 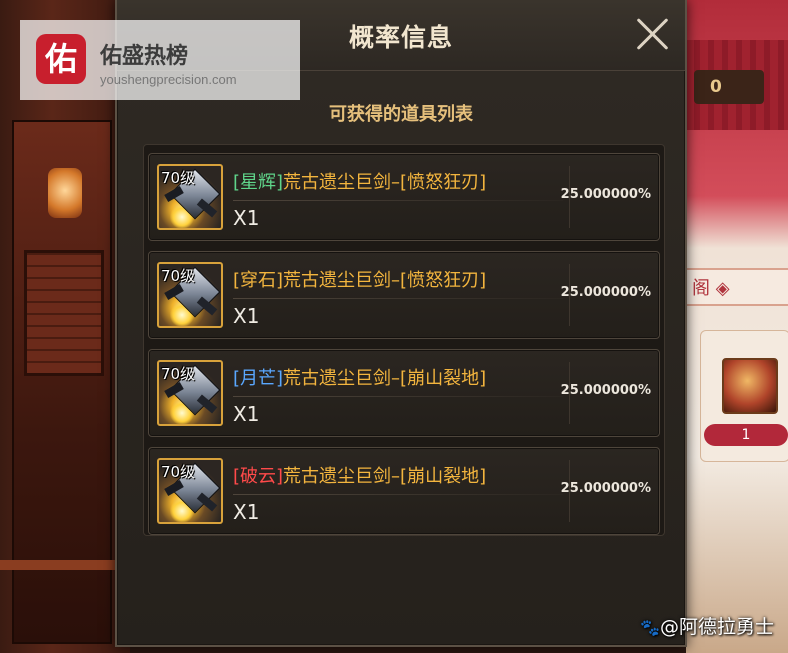 What do you see at coordinates (737, 287) in the screenshot?
I see `background-tab: 阁 ◈` at bounding box center [737, 287].